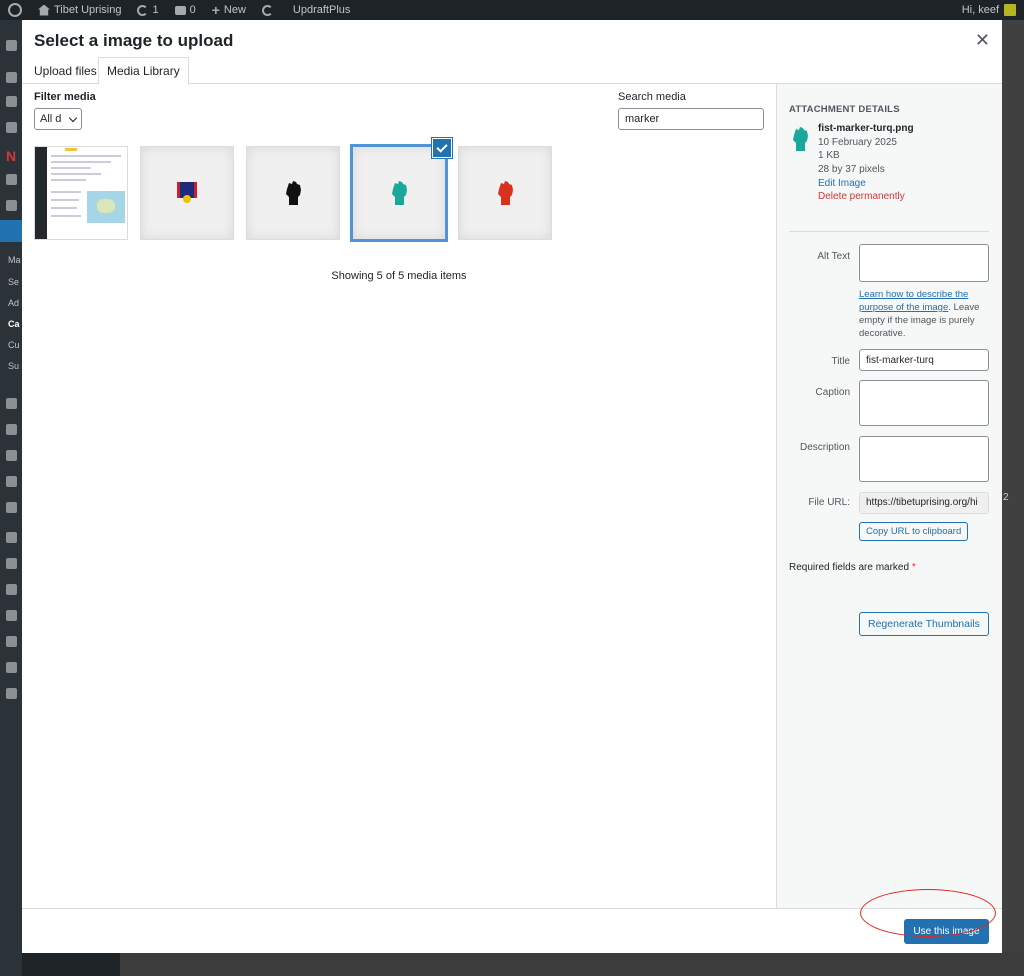  What do you see at coordinates (11, 231) in the screenshot?
I see `map-pin-icon` at bounding box center [11, 231].